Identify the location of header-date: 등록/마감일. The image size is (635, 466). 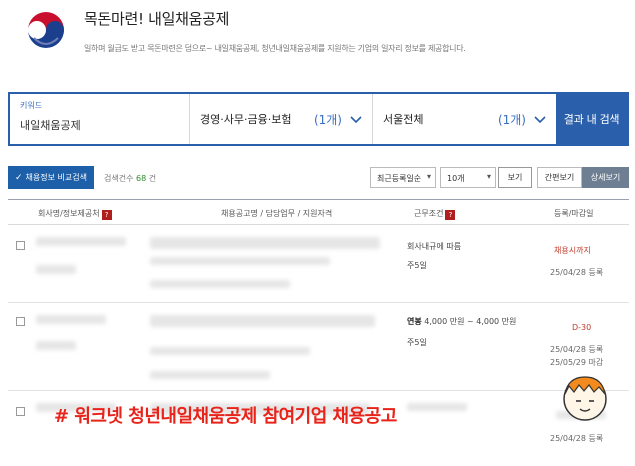
(574, 213).